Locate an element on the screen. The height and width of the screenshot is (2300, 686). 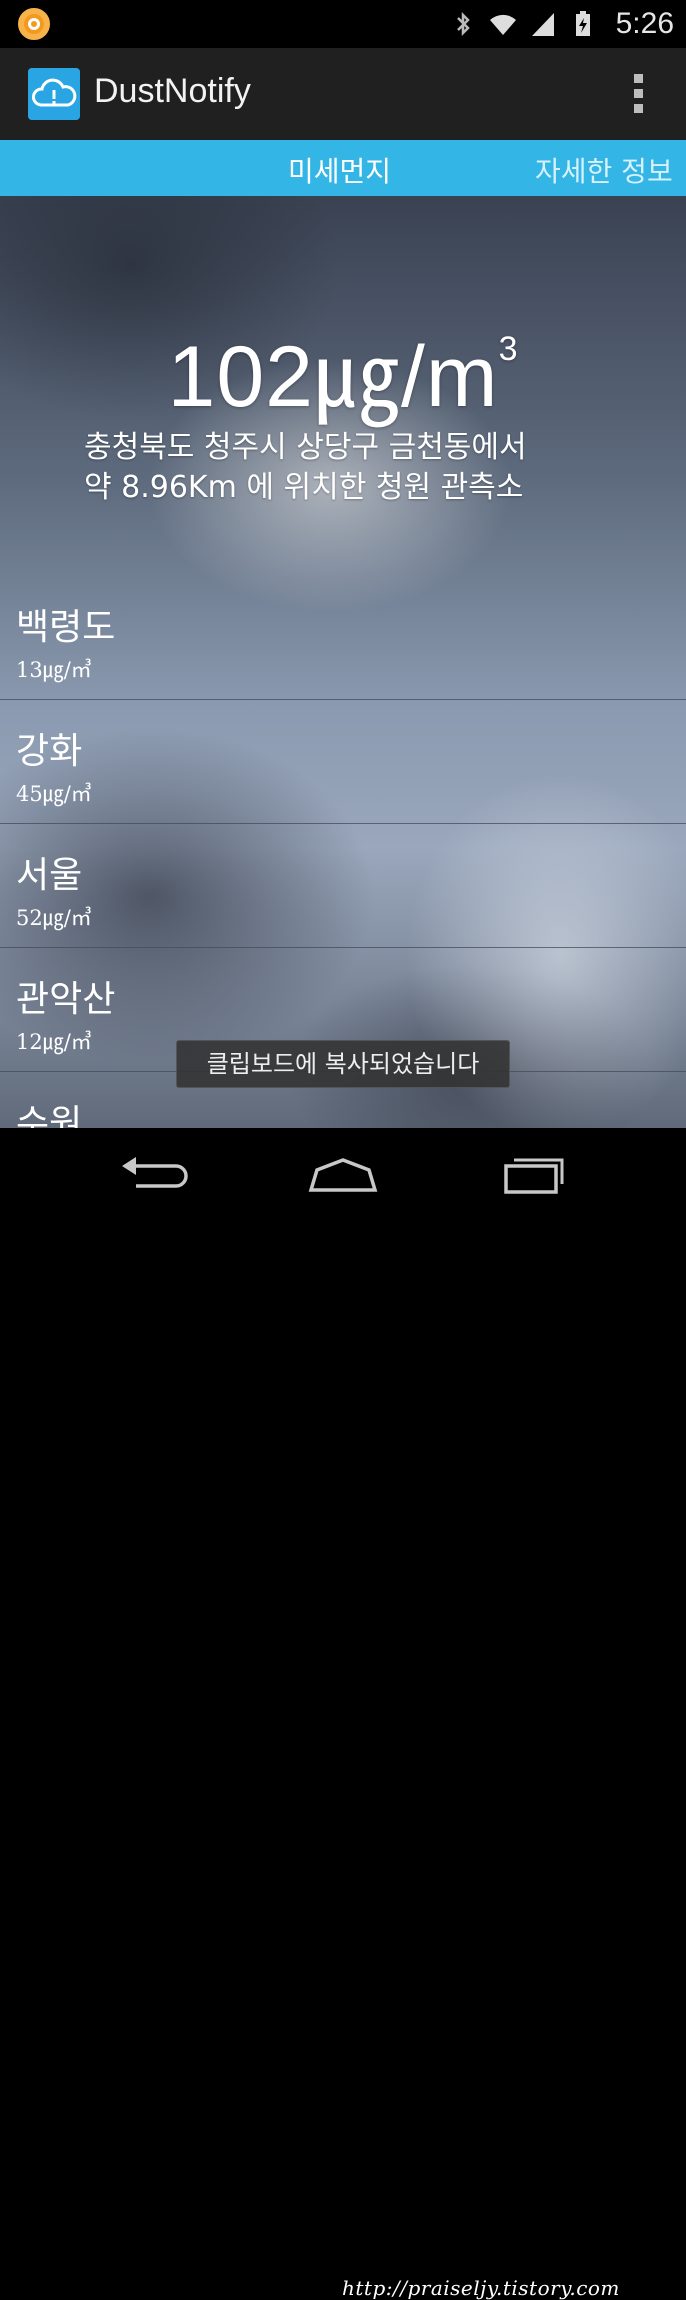
back-icon is located at coordinates (152, 1174).